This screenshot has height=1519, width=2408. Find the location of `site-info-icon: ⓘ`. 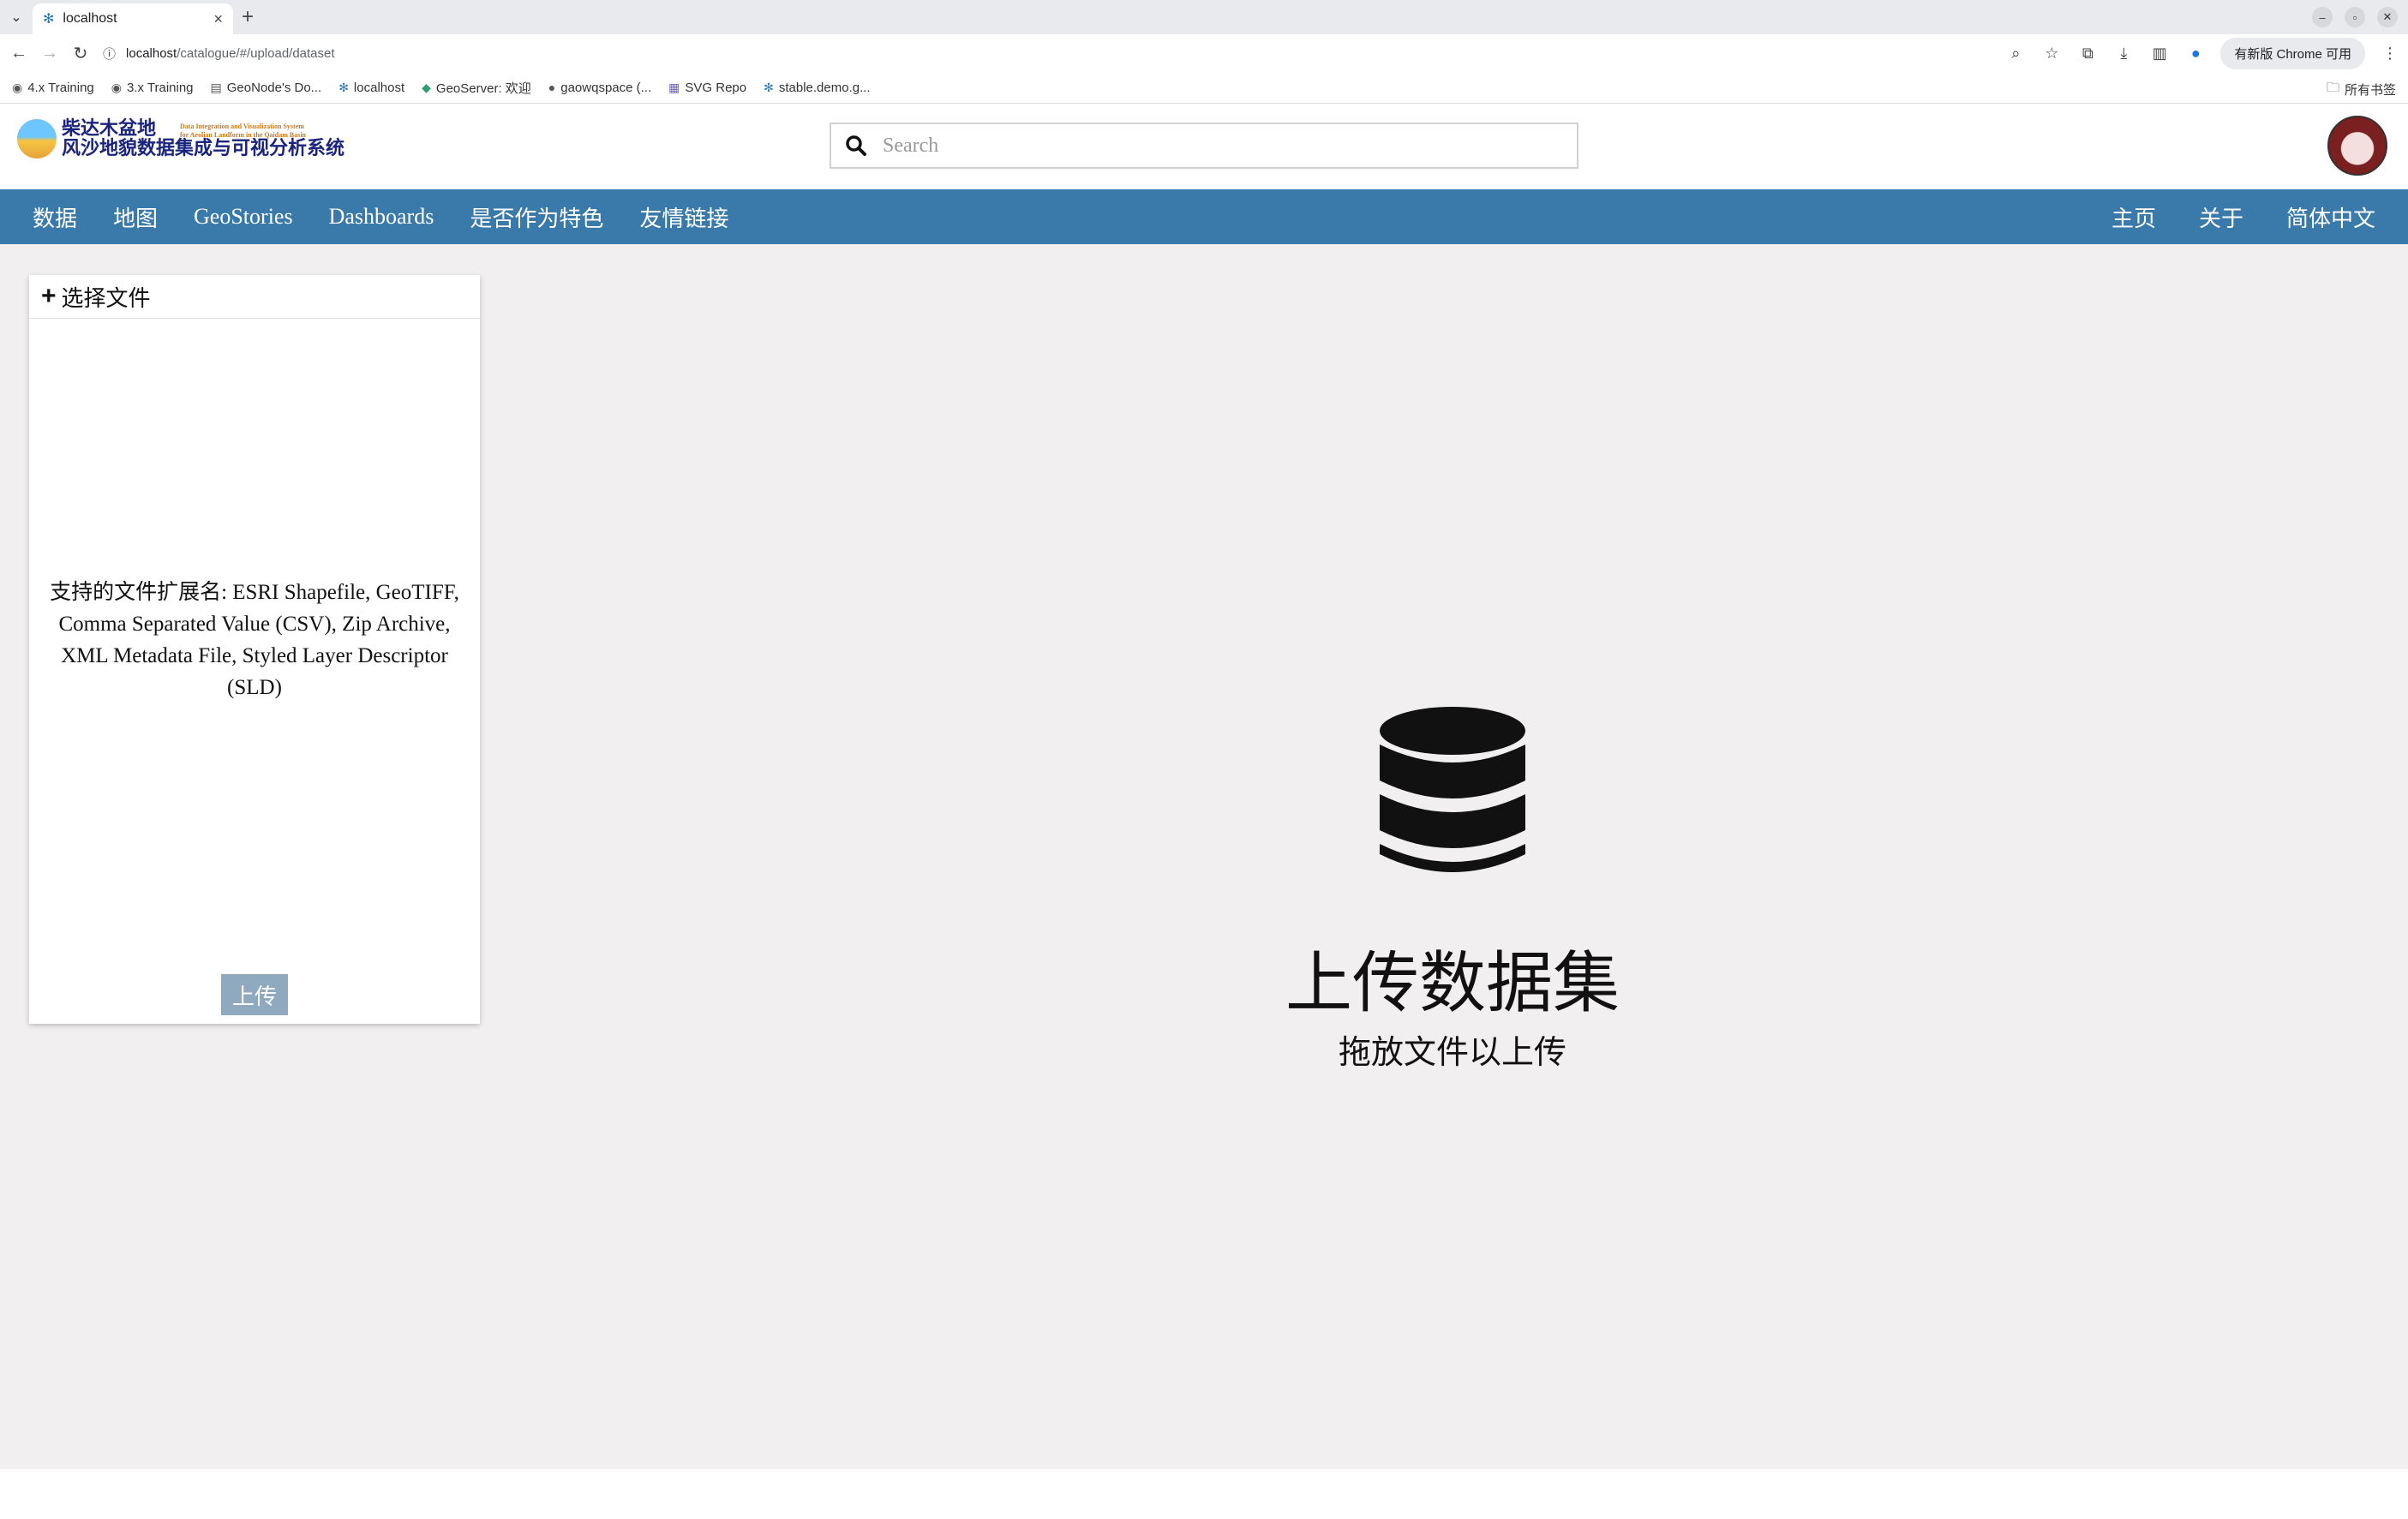

site-info-icon: ⓘ is located at coordinates (109, 54).